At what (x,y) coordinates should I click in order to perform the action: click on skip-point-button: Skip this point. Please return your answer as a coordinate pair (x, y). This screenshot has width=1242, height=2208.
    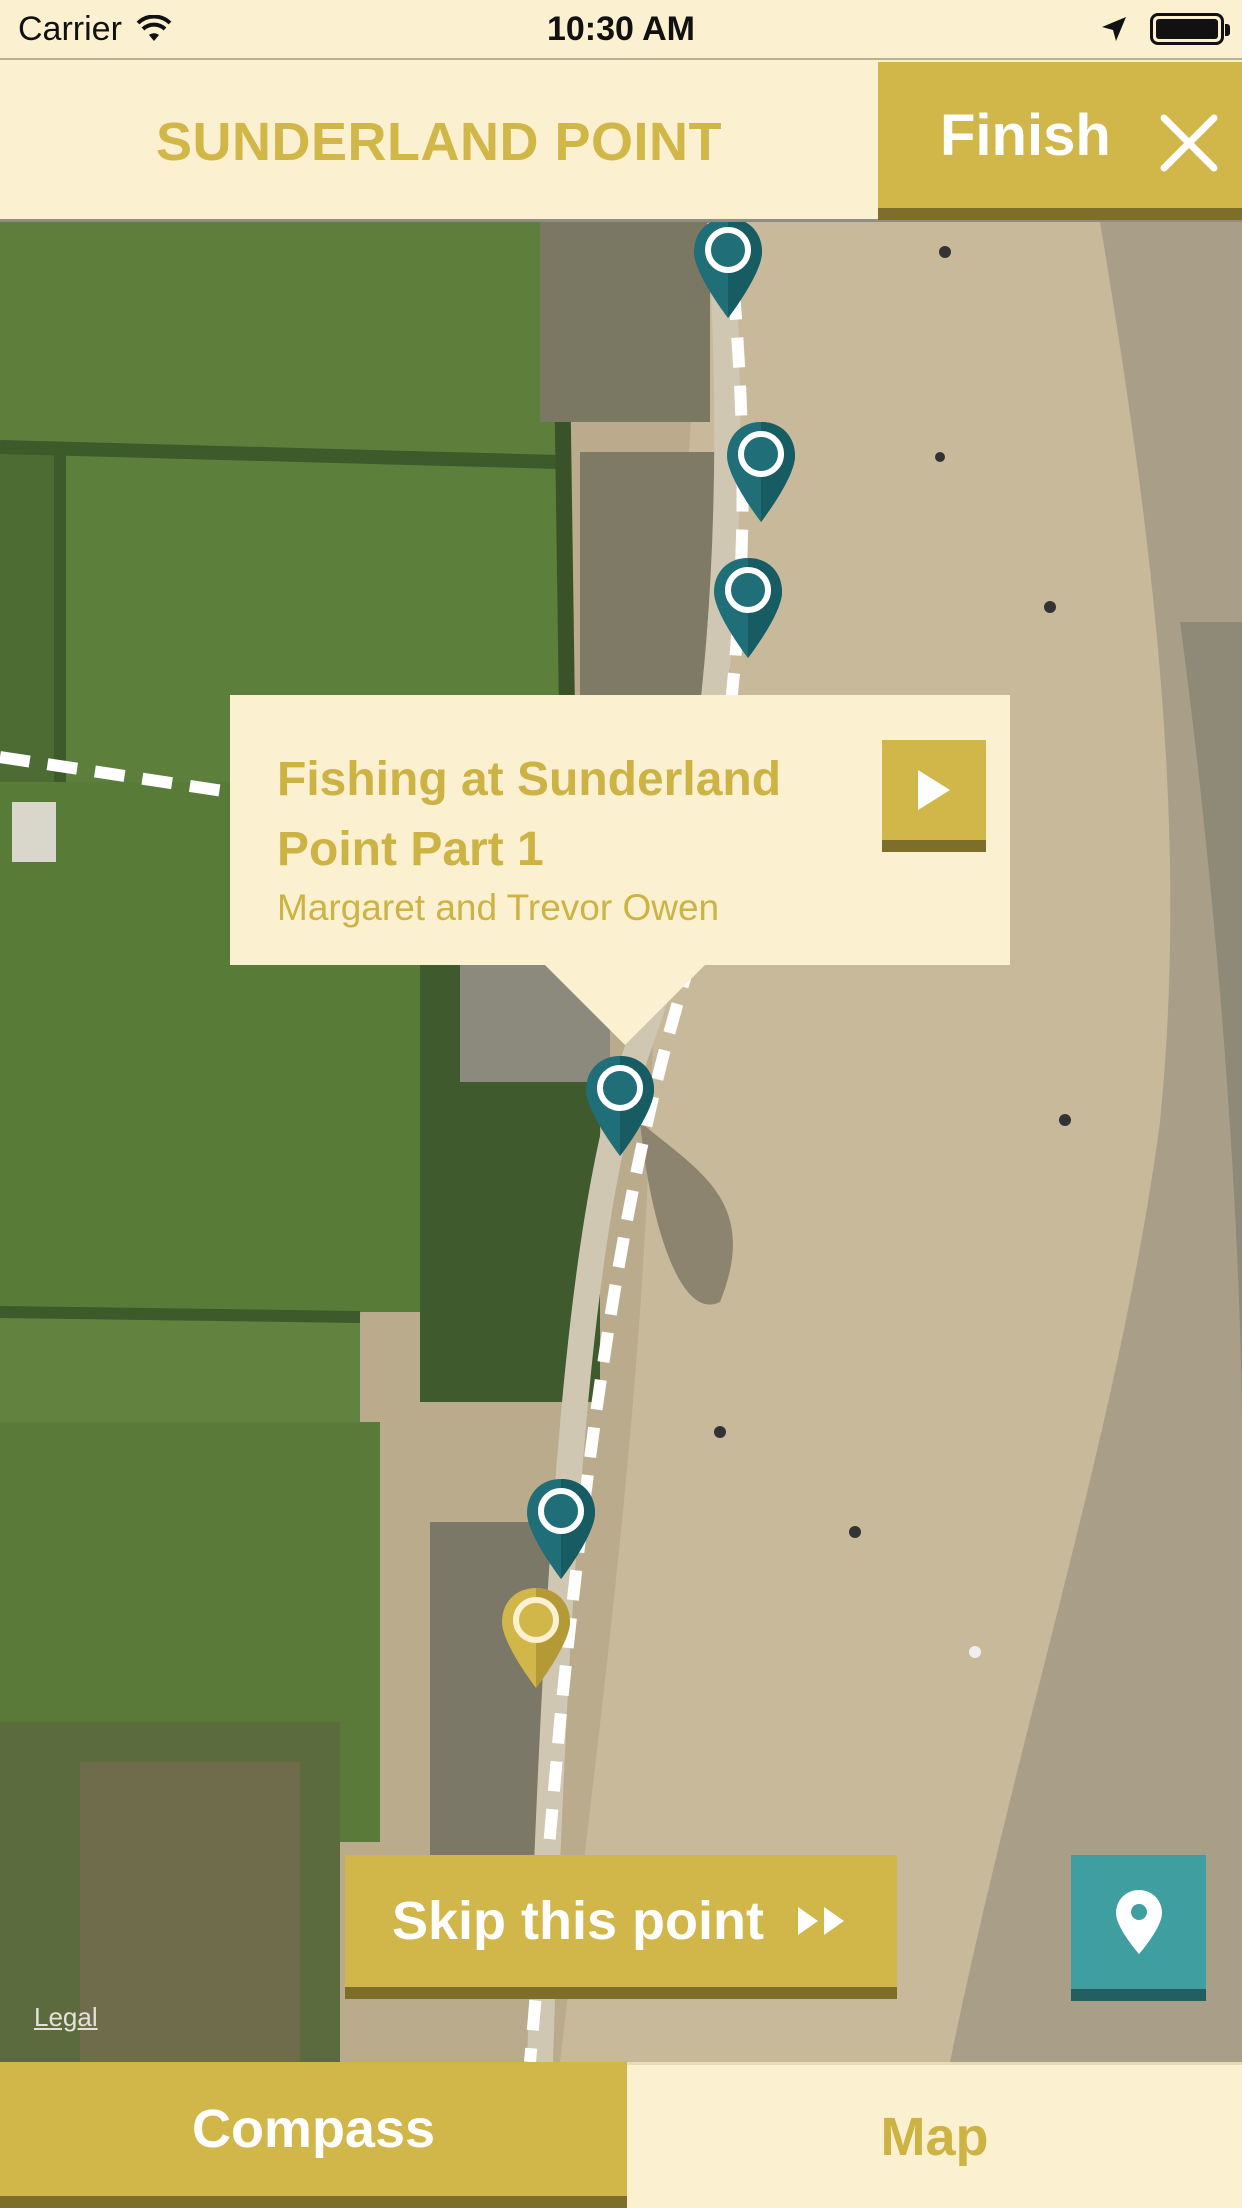
    Looking at the image, I should click on (621, 1927).